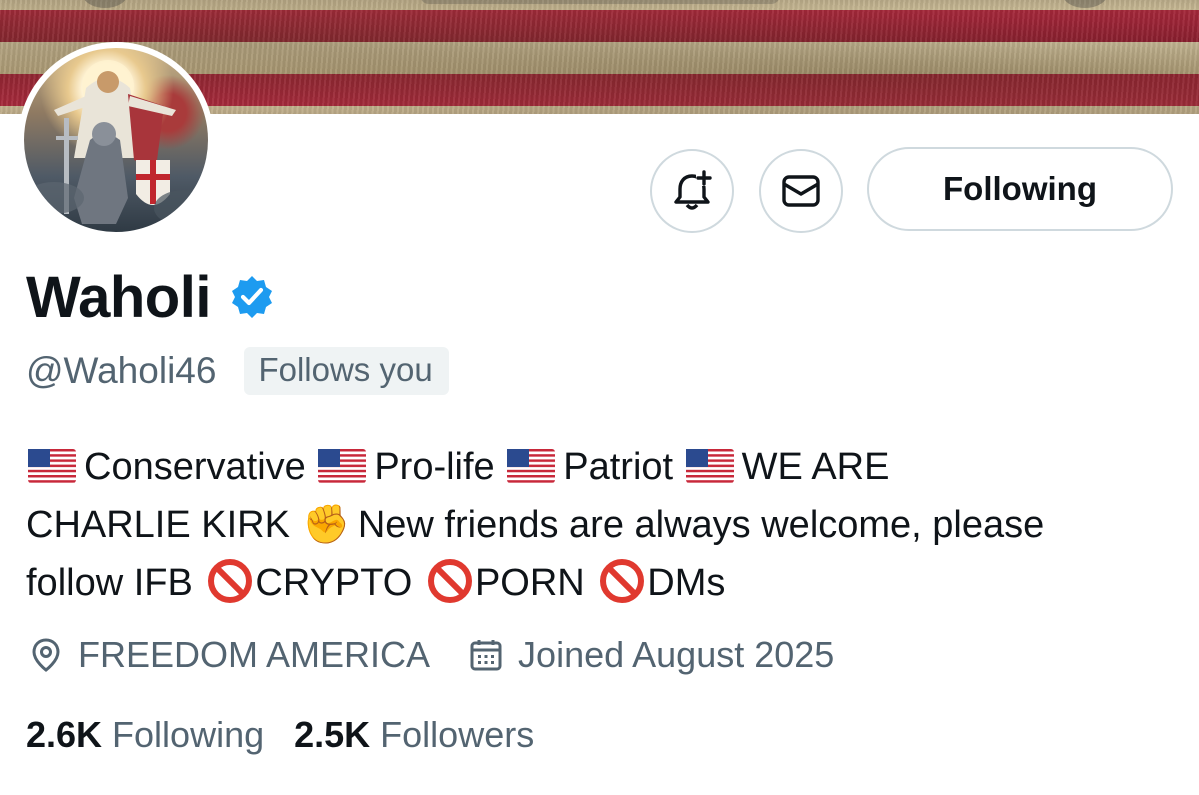  What do you see at coordinates (254, 654) in the screenshot?
I see `location-text: FREEDOM AMERICA` at bounding box center [254, 654].